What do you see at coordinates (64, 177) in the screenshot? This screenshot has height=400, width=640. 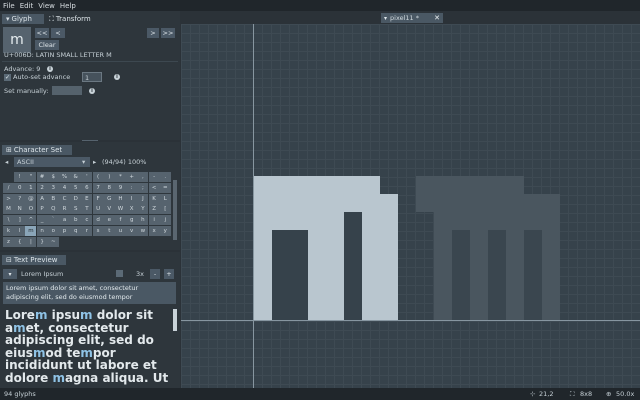 I see `charset-cell: %` at bounding box center [64, 177].